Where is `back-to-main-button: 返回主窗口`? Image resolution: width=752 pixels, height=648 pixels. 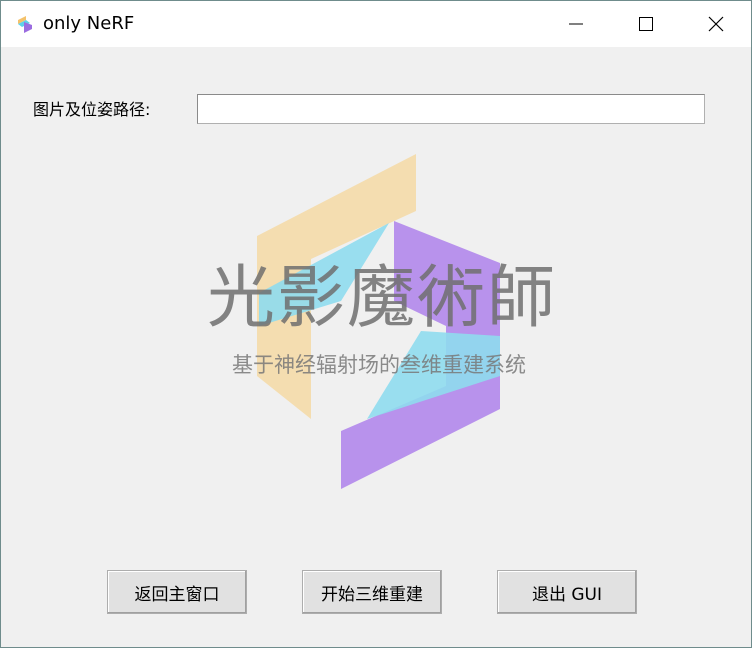
back-to-main-button: 返回主窗口 is located at coordinates (177, 592).